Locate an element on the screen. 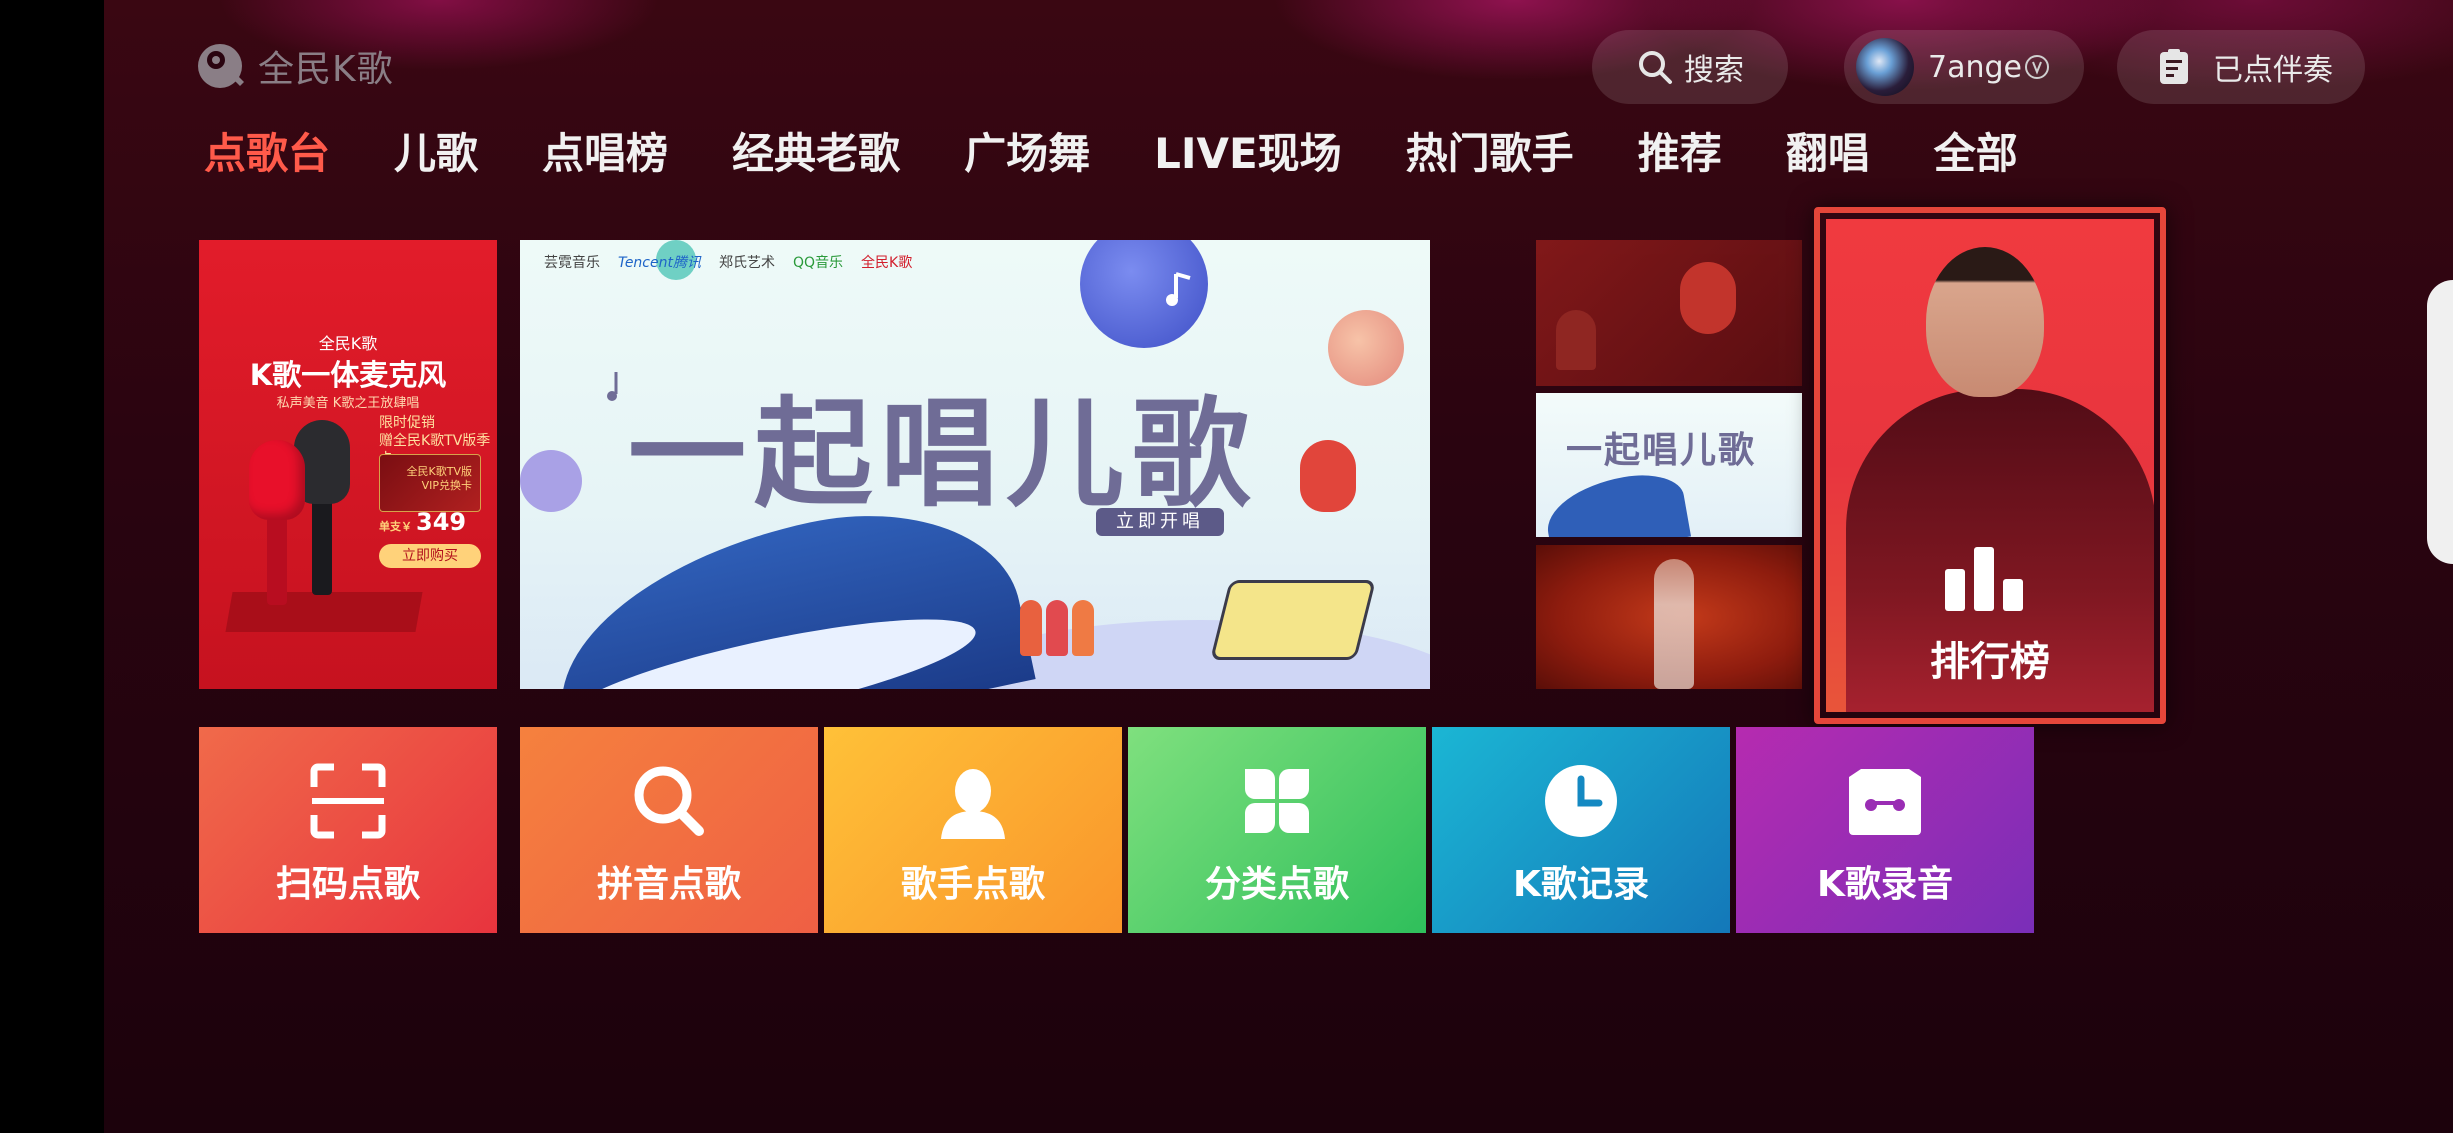 The height and width of the screenshot is (1133, 2453). bird-illustration is located at coordinates (1328, 476).